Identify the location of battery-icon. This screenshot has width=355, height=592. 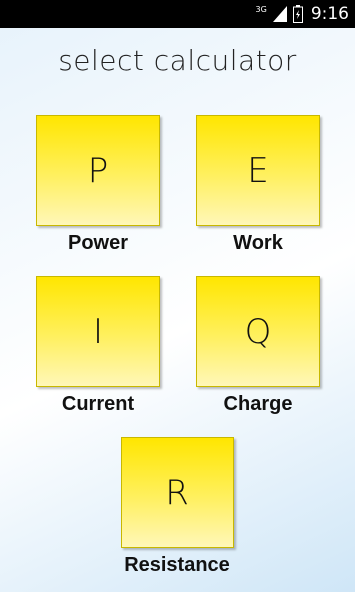
(297, 14).